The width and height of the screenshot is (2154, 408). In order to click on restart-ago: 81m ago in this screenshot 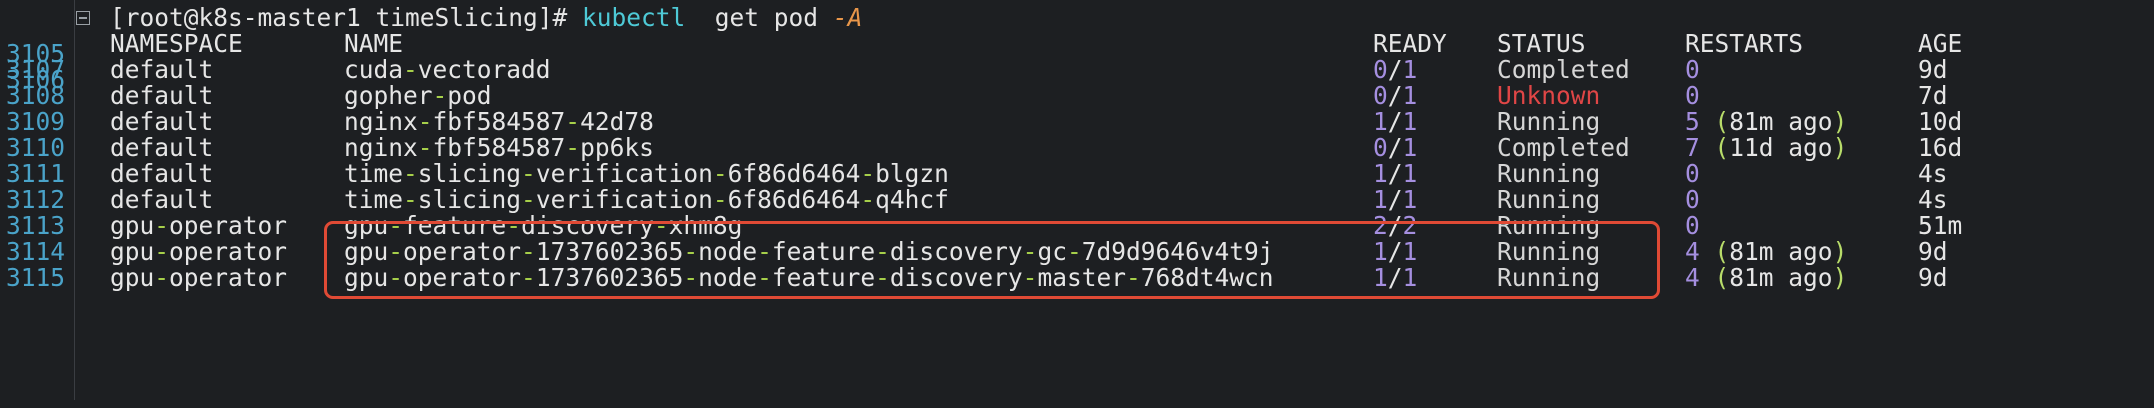, I will do `click(1781, 277)`.